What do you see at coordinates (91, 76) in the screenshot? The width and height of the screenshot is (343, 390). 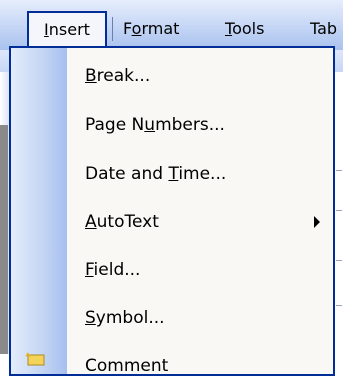 I see `mnemonic: B` at bounding box center [91, 76].